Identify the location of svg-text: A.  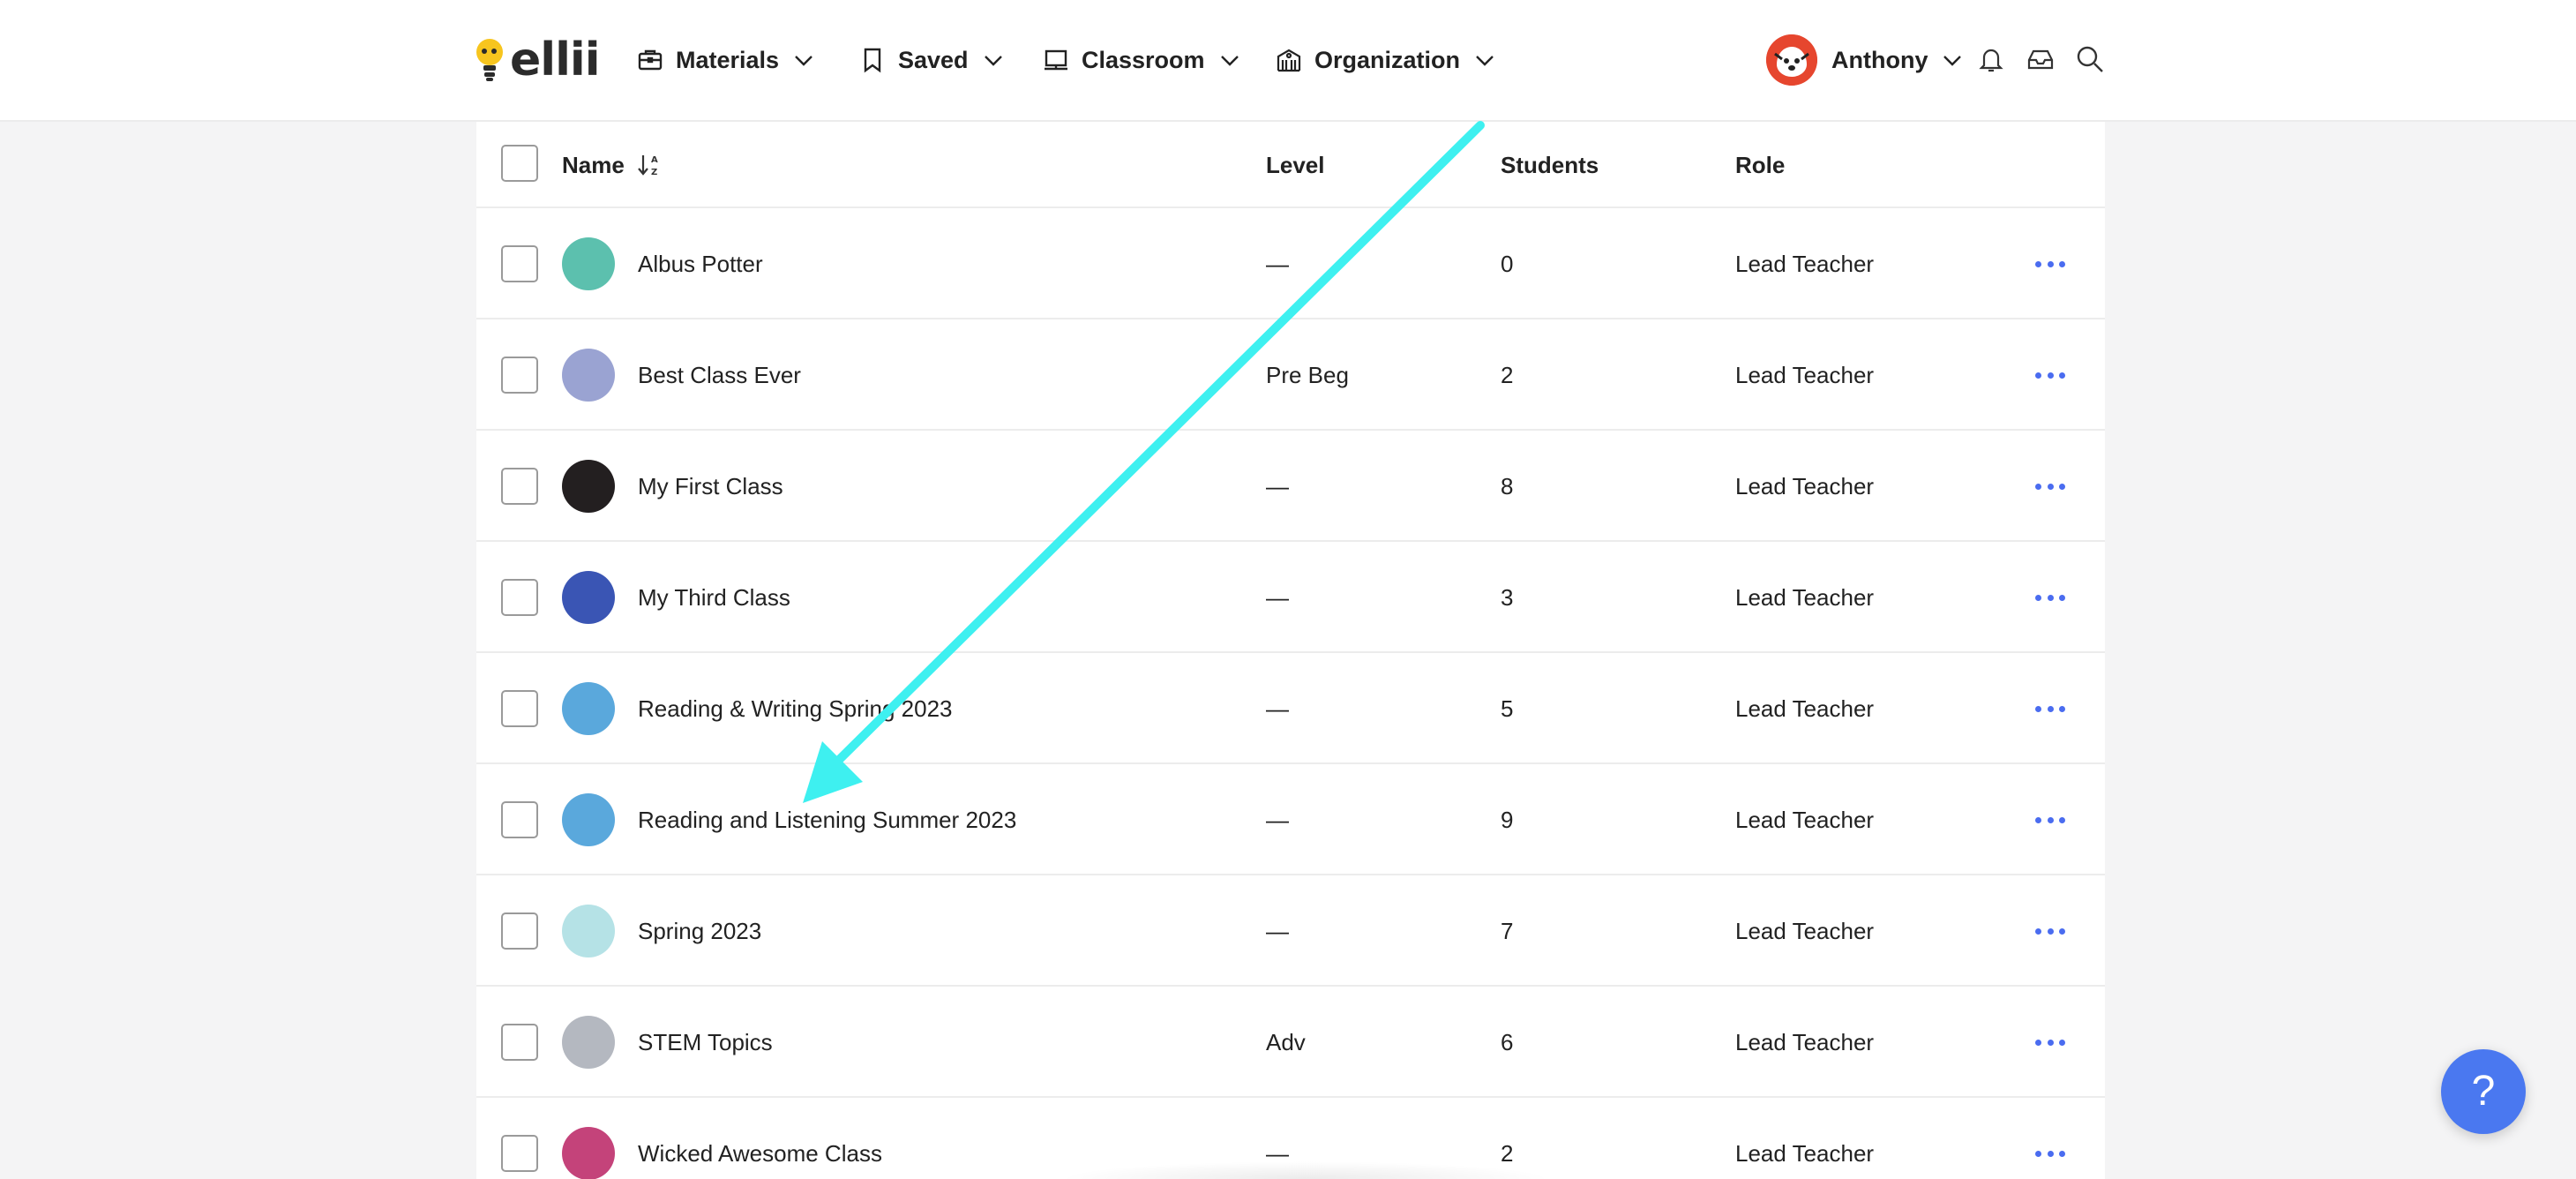
(654, 160).